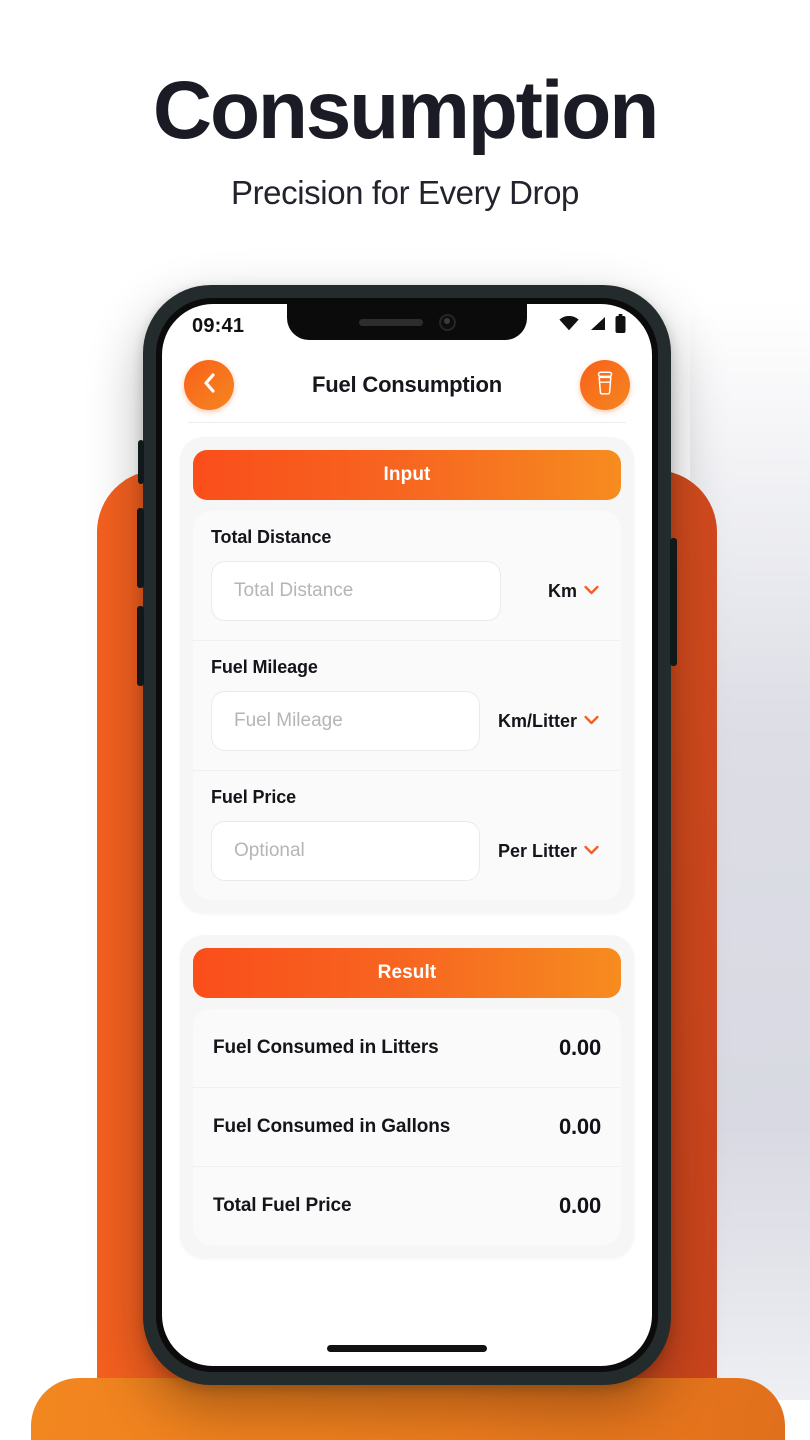 Image resolution: width=810 pixels, height=1440 pixels. Describe the element at coordinates (332, 1126) in the screenshot. I see `result-label: Fuel Consumed in Gallons` at that location.